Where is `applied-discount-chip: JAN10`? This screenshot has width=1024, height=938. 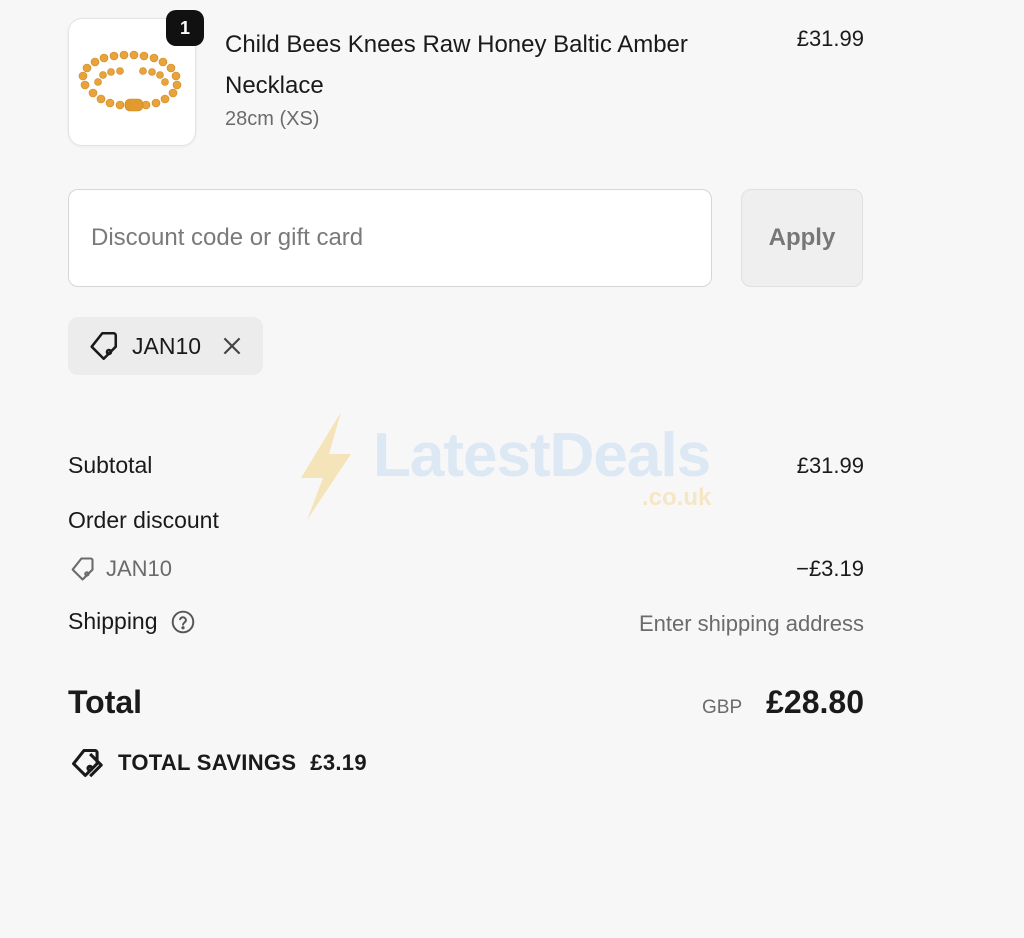
applied-discount-chip: JAN10 is located at coordinates (166, 346).